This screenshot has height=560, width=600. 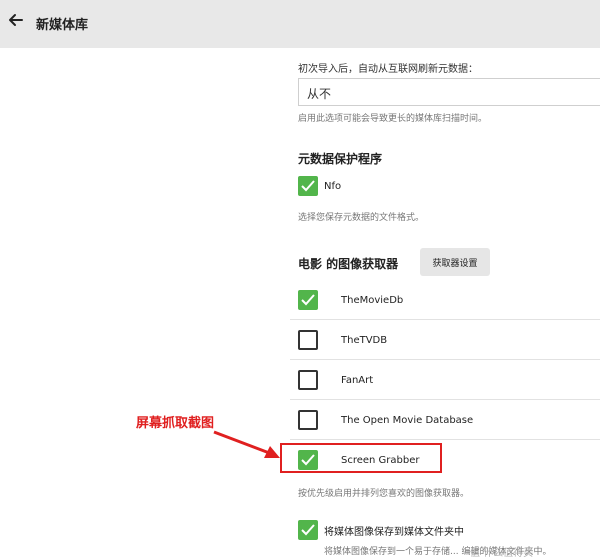 What do you see at coordinates (449, 92) in the screenshot?
I see `metadata-refresh-select: 从不` at bounding box center [449, 92].